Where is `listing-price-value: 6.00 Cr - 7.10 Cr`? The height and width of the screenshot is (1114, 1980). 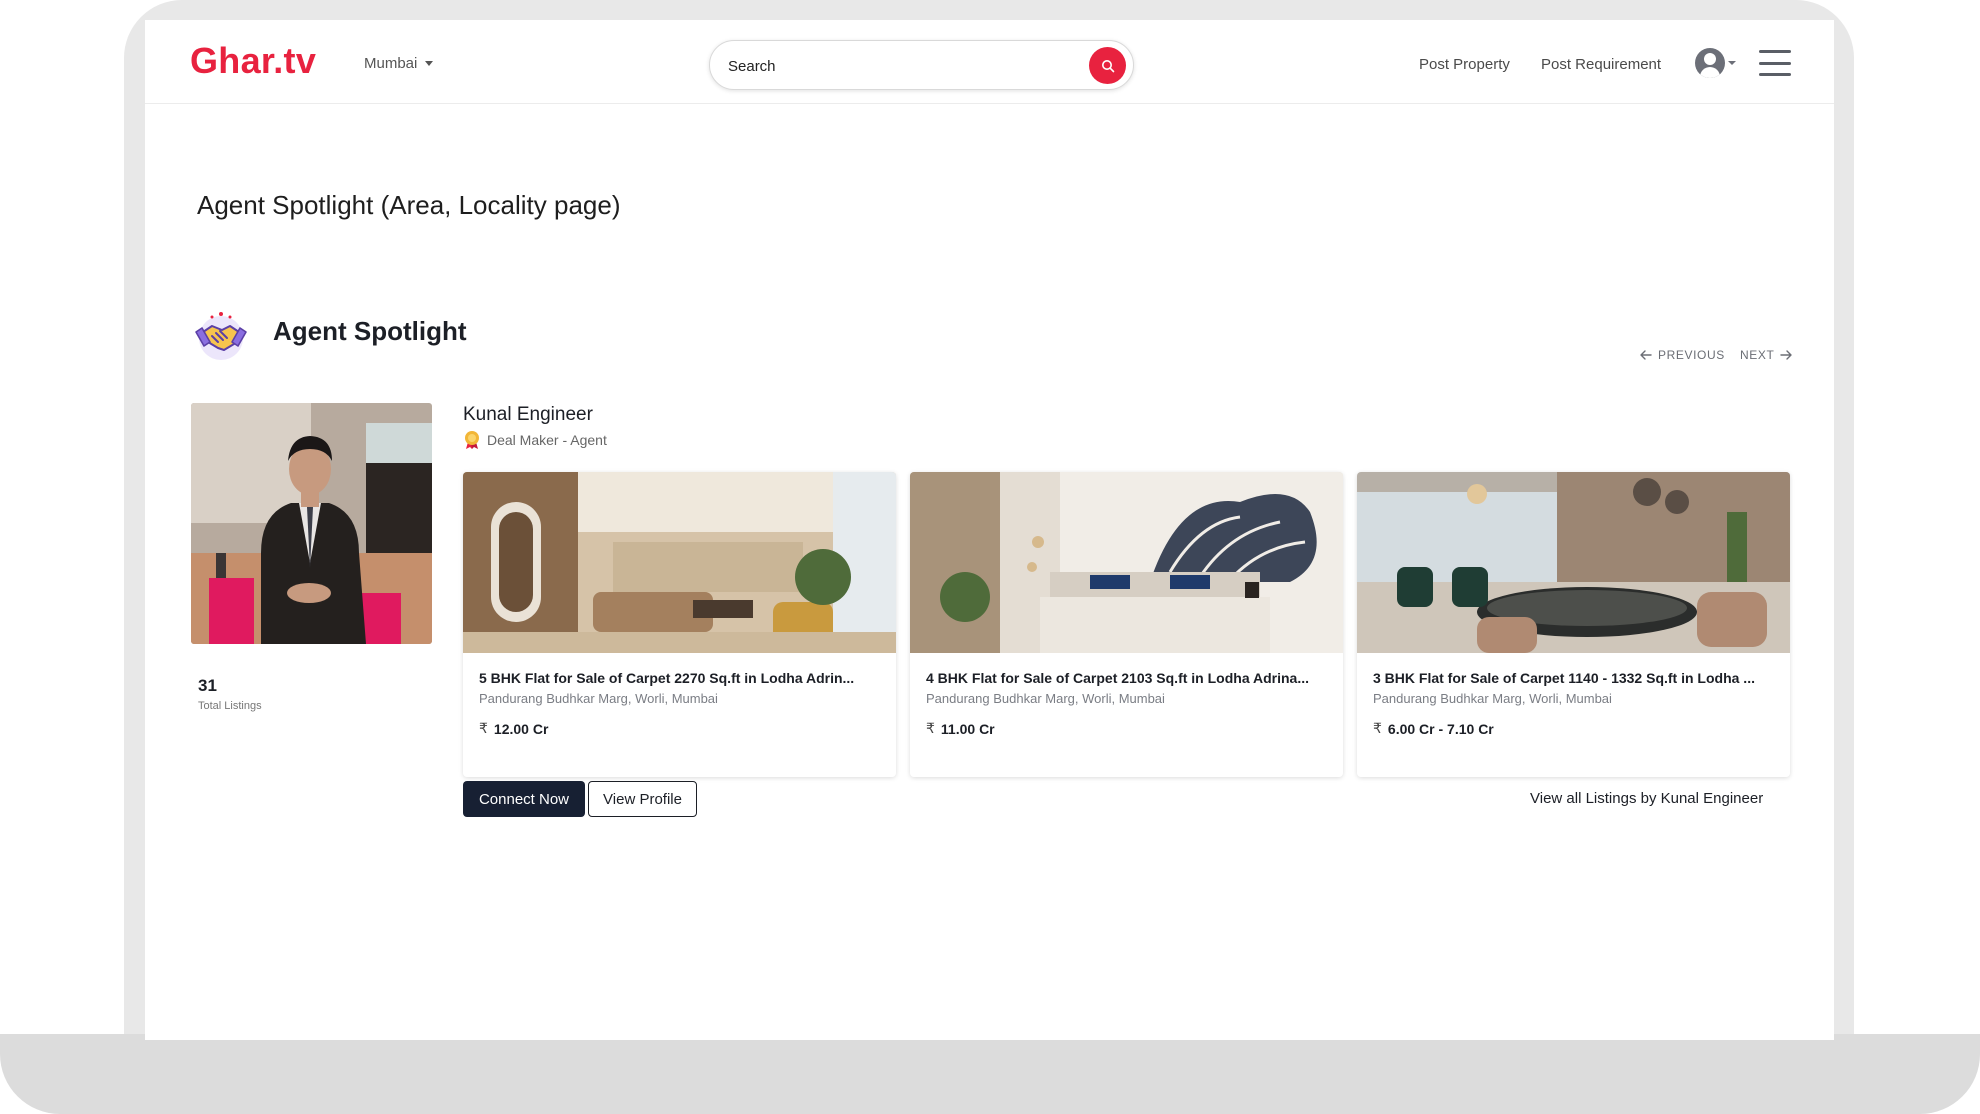
listing-price-value: 6.00 Cr - 7.10 Cr is located at coordinates (1440, 728).